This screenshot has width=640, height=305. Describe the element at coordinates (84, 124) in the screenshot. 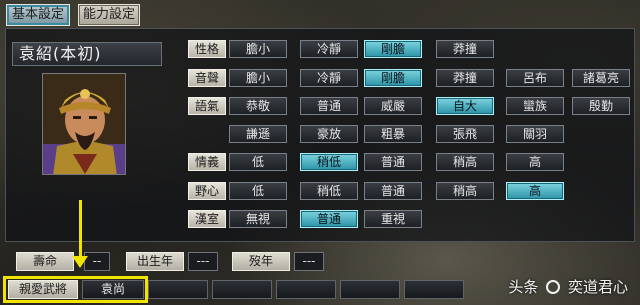

I see `officer-portrait` at that location.